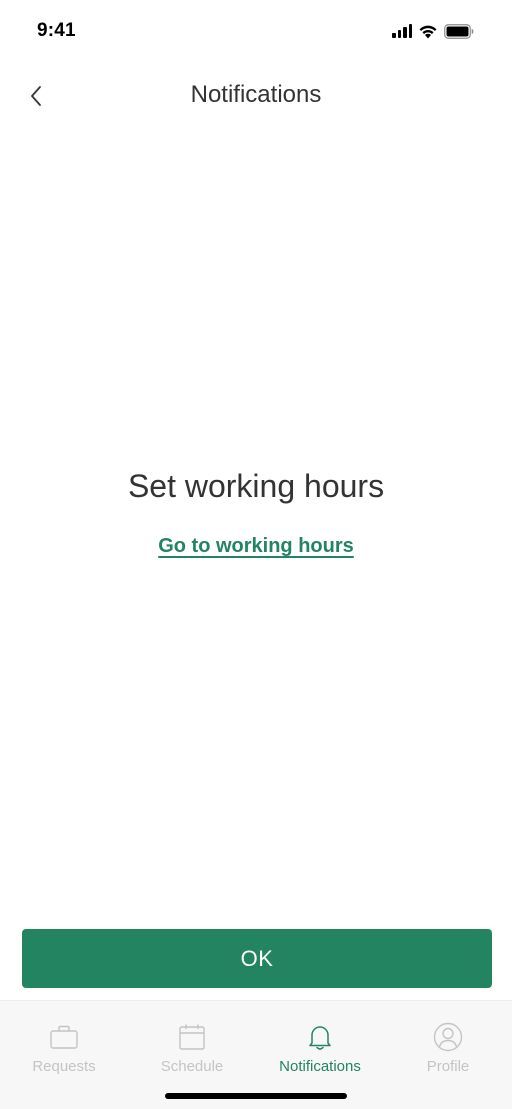 This screenshot has width=512, height=1109. I want to click on empty-state-title: Set working hours, so click(256, 486).